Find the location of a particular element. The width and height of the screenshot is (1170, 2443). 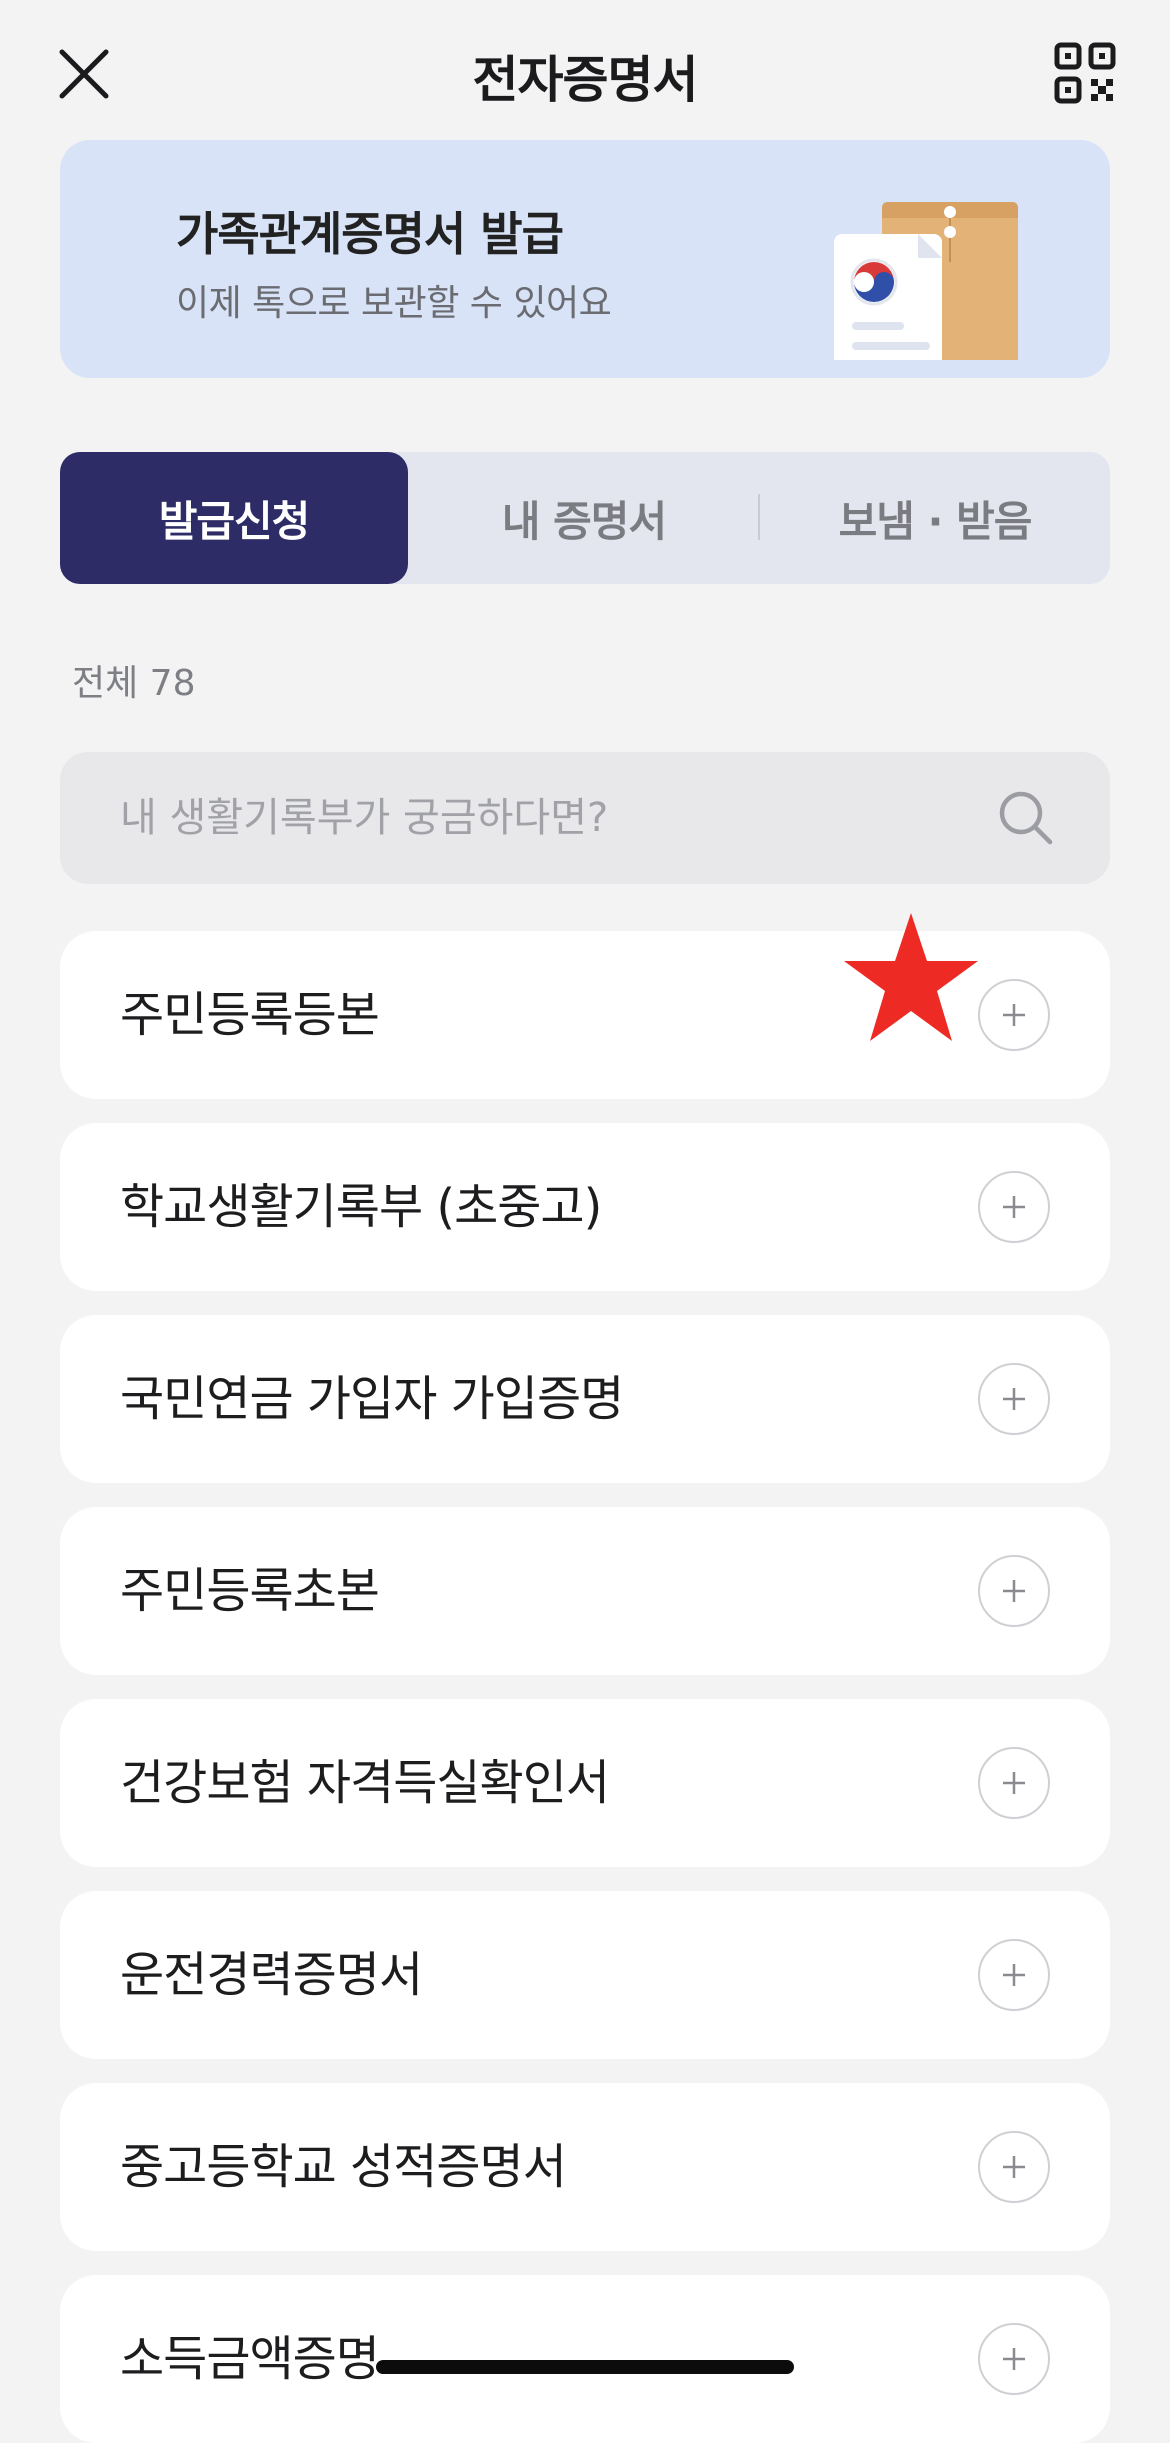

home-indicator is located at coordinates (585, 2367).